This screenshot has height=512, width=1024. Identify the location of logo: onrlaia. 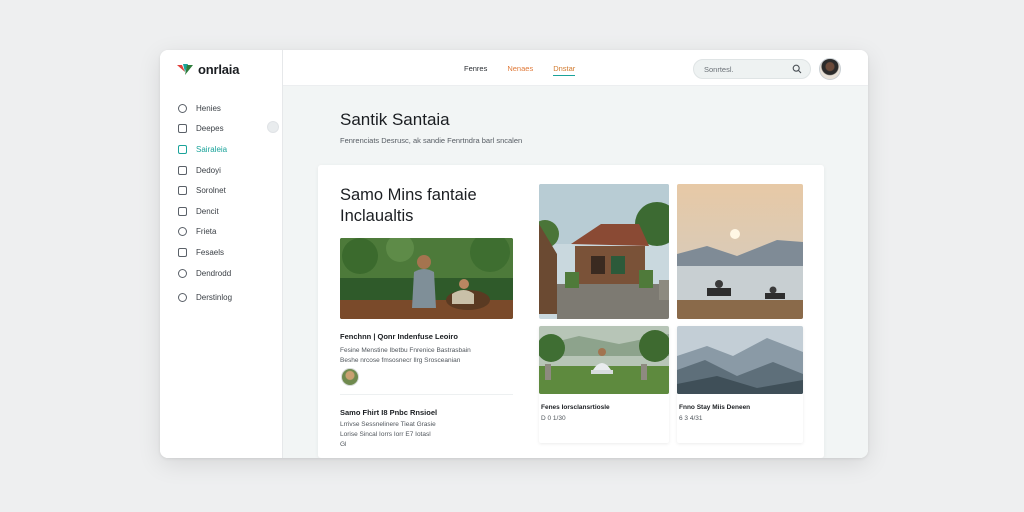
(208, 69).